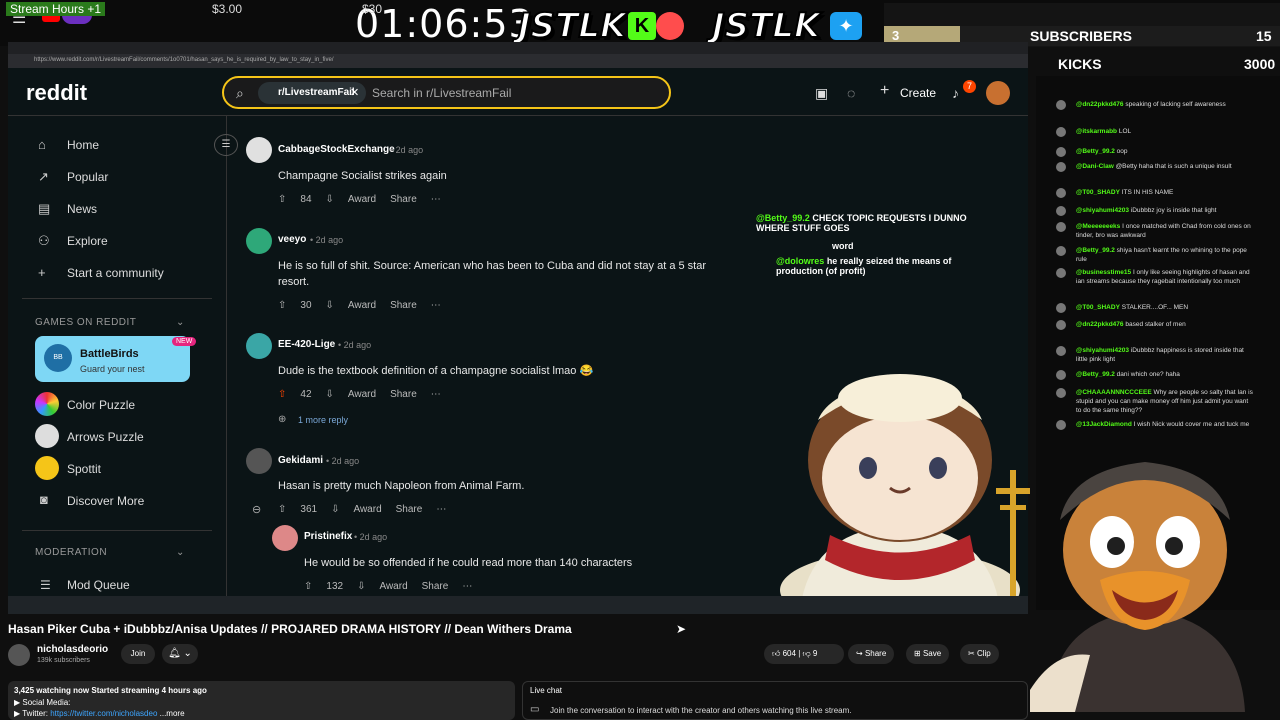 Image resolution: width=1280 pixels, height=720 pixels. What do you see at coordinates (1147, 192) in the screenshot?
I see `chat-text: ITS IN HIS NAME` at bounding box center [1147, 192].